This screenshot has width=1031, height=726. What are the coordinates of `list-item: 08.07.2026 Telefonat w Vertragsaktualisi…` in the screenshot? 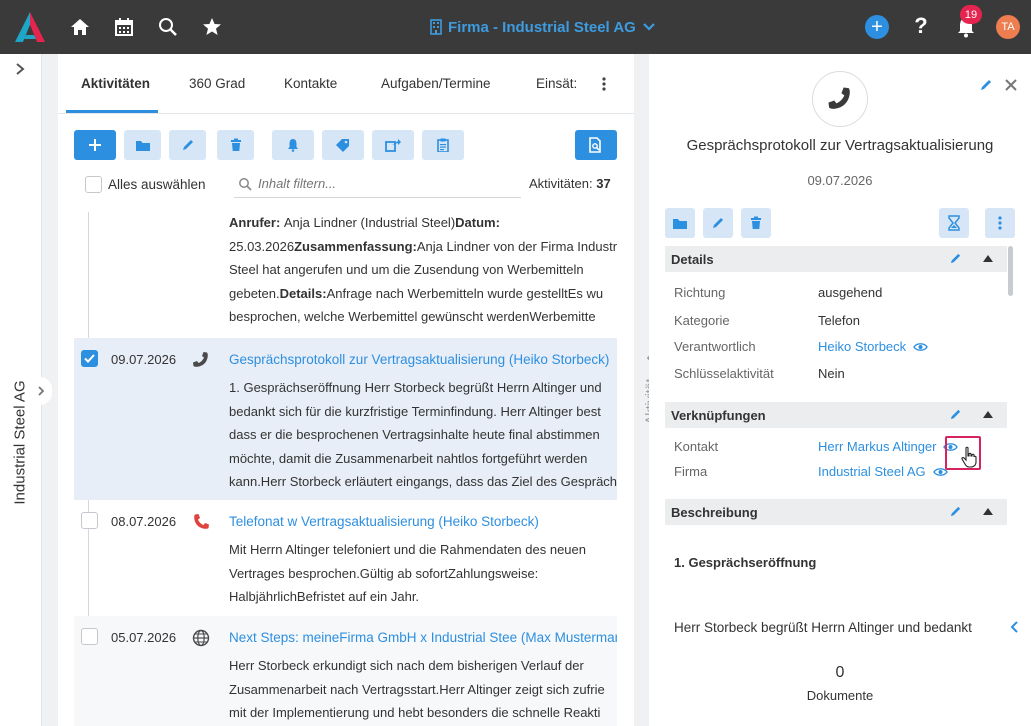 It's located at (345, 558).